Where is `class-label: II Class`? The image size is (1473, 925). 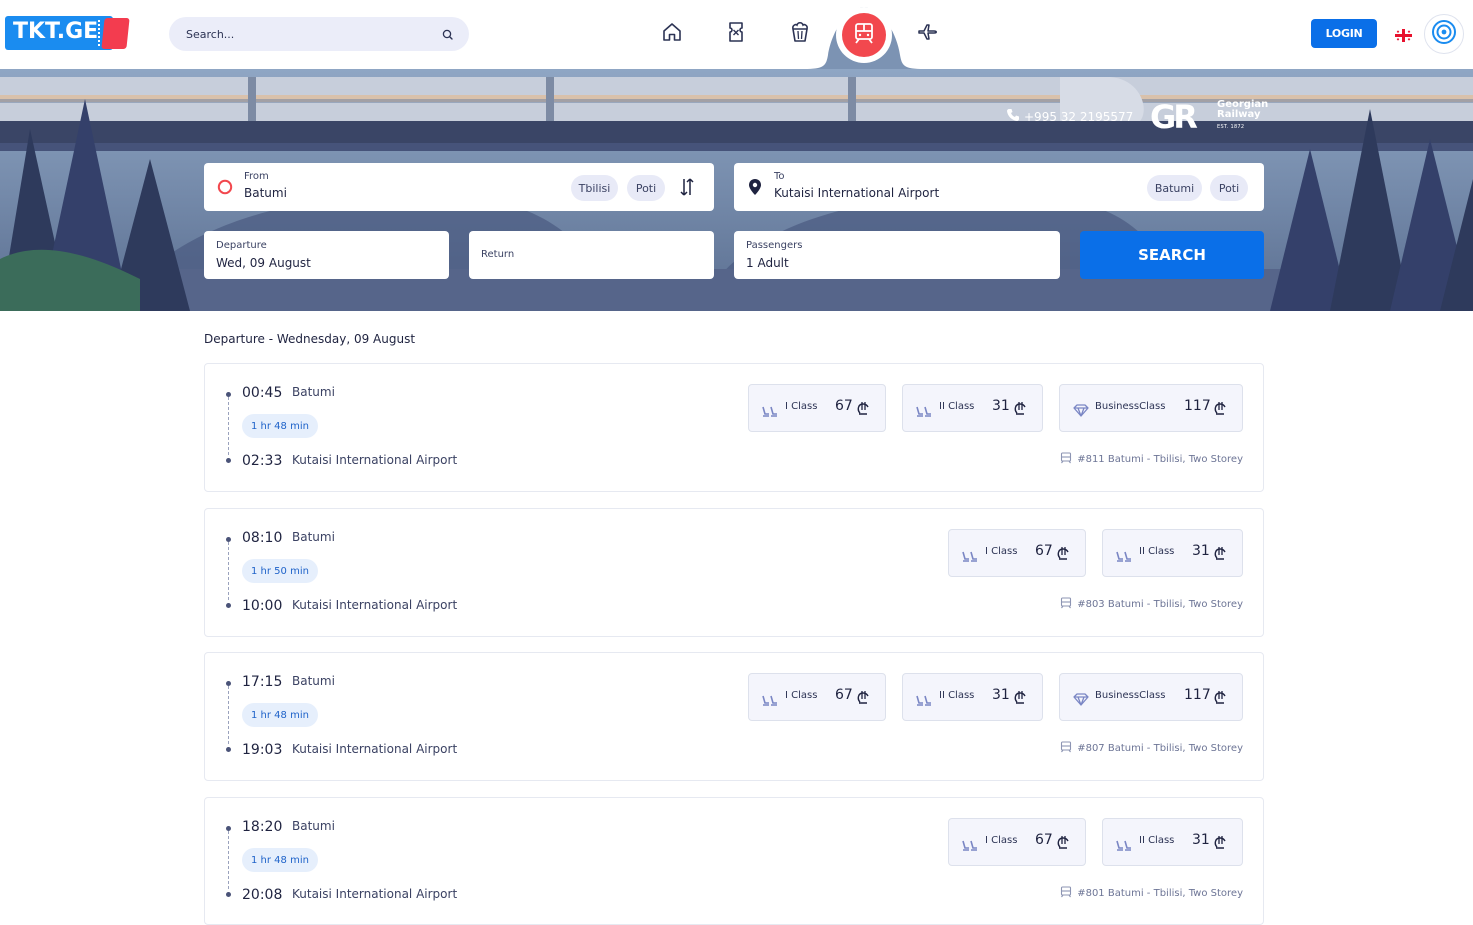 class-label: II Class is located at coordinates (957, 406).